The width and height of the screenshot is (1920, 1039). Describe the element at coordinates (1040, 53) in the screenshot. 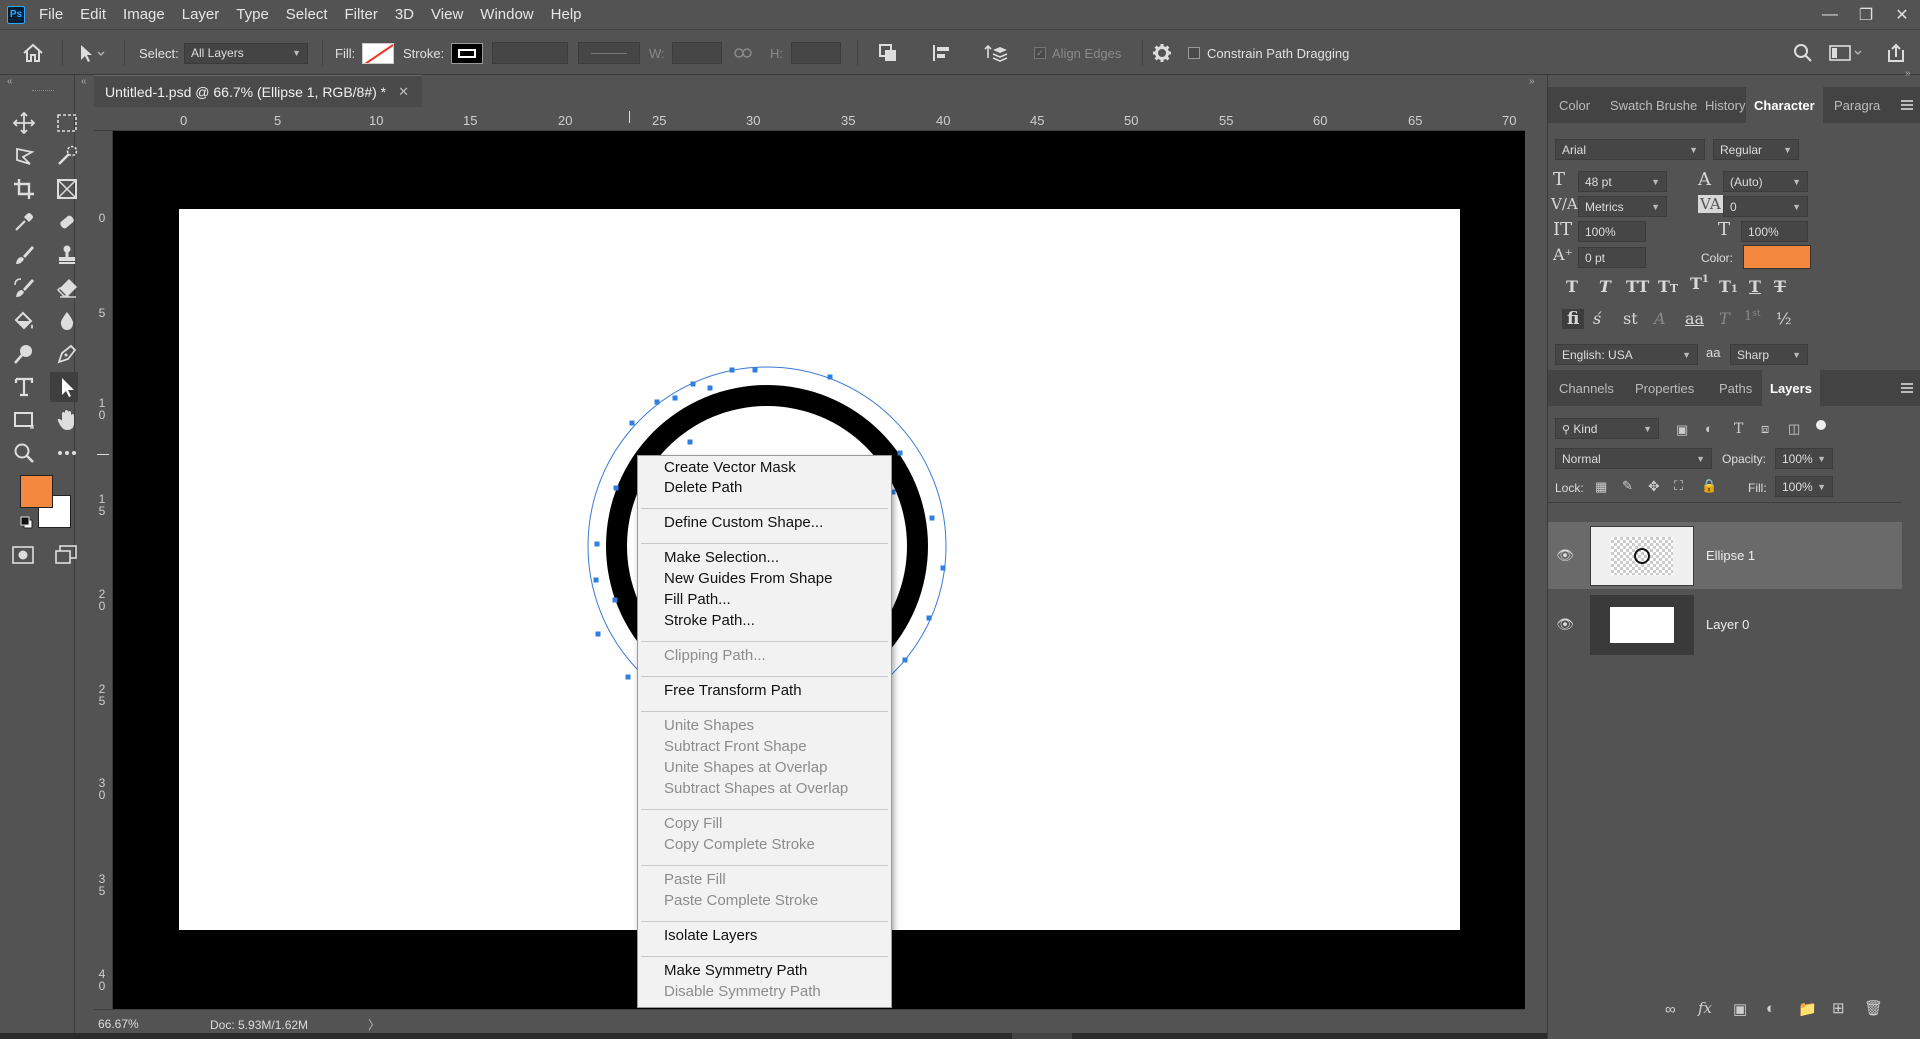

I see `align-edges-checkbox: ✓` at that location.